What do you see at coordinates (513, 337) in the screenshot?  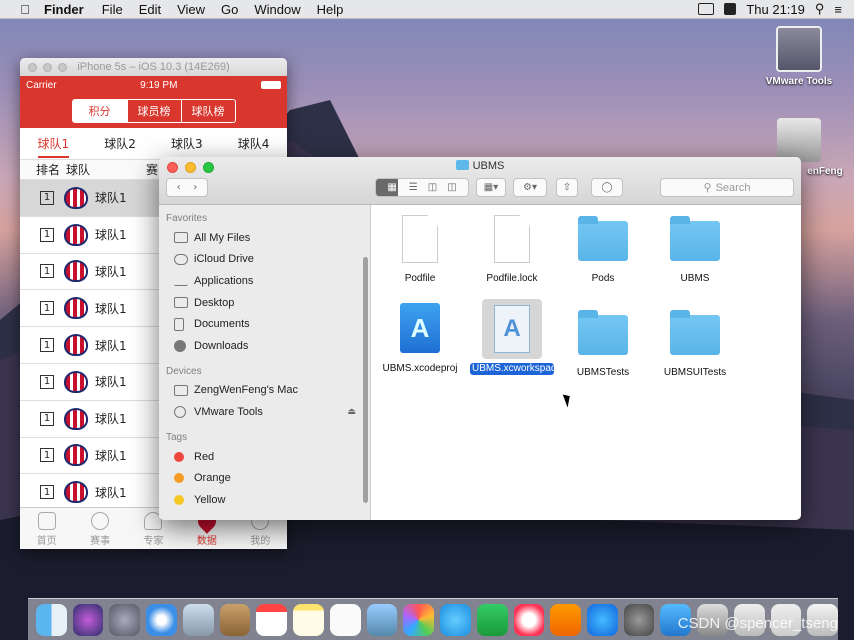 I see `file-item-xcworkspace: A UBMS.xcworkspace` at bounding box center [513, 337].